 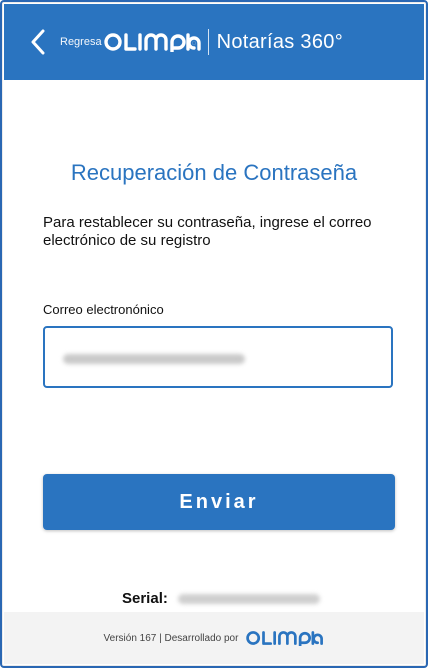 I want to click on back-button, so click(x=38, y=42).